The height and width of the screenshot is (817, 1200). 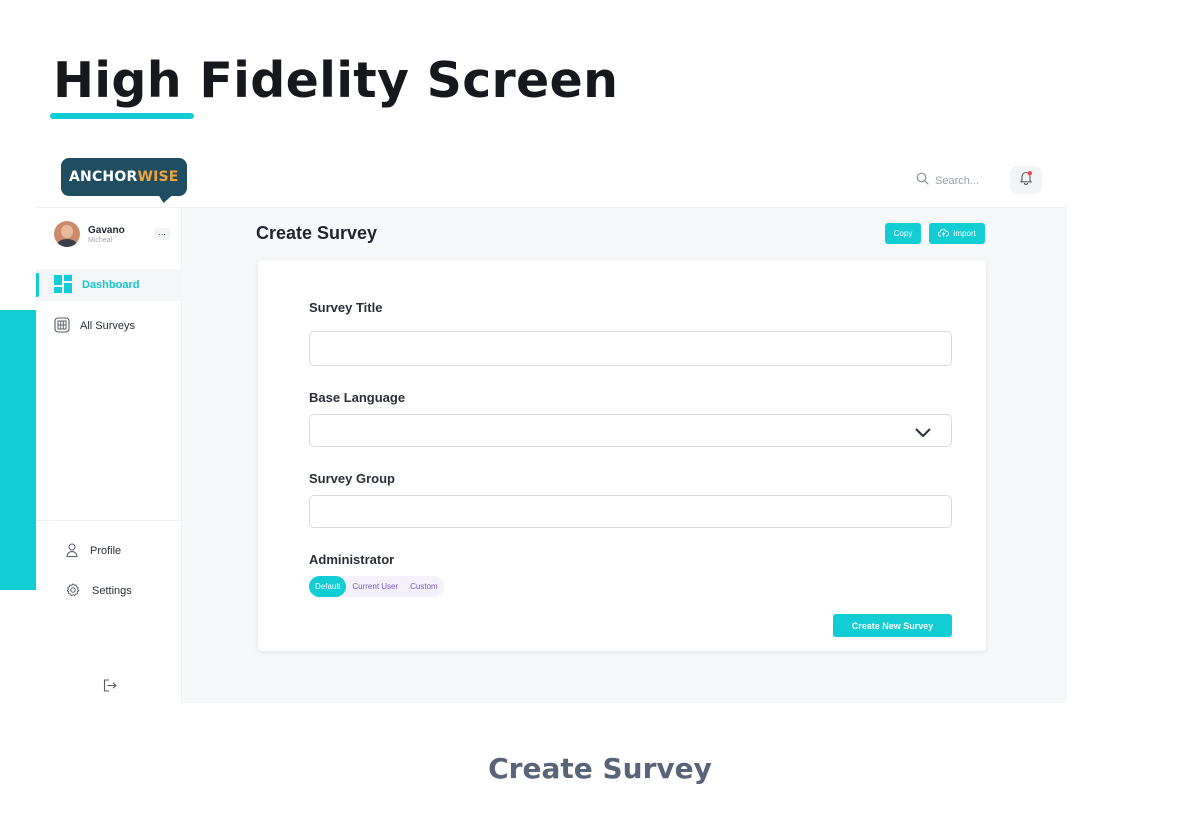 What do you see at coordinates (352, 478) in the screenshot?
I see `survey-group-label: Survey Group` at bounding box center [352, 478].